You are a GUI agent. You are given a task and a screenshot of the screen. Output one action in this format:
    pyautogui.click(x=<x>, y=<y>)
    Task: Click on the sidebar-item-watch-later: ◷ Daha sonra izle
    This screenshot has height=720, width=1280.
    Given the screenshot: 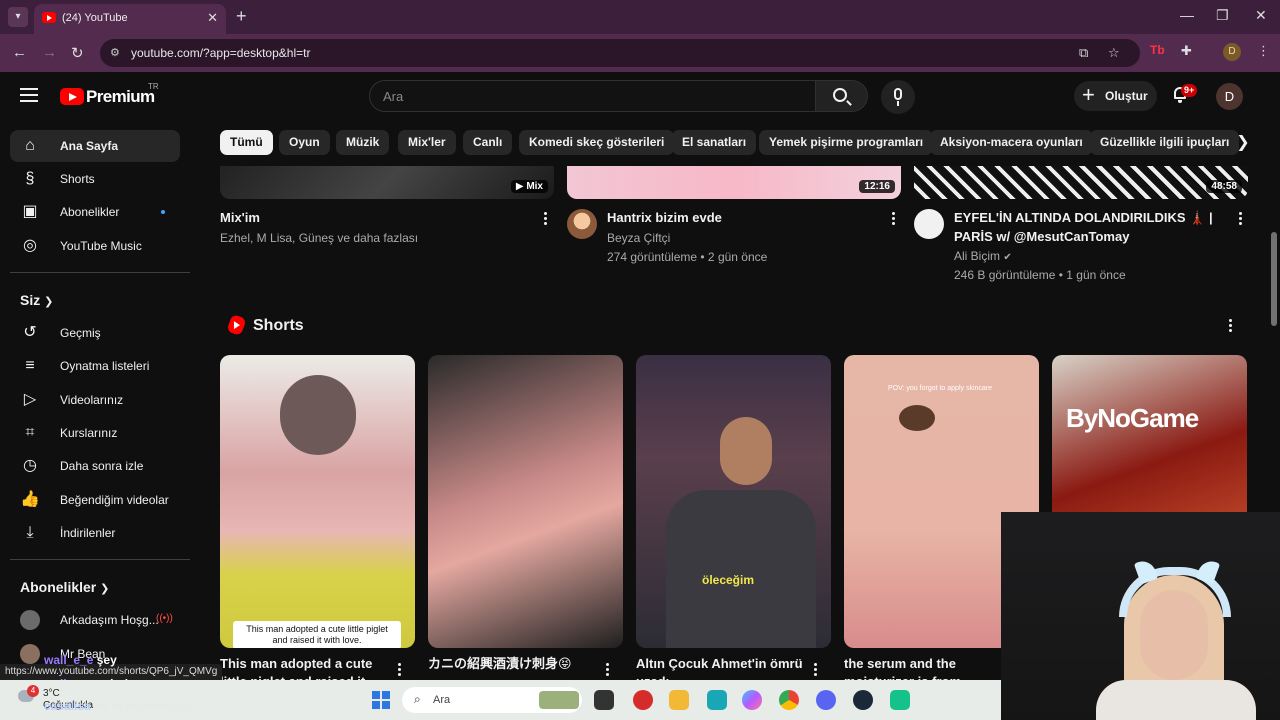 What is the action you would take?
    pyautogui.click(x=95, y=466)
    